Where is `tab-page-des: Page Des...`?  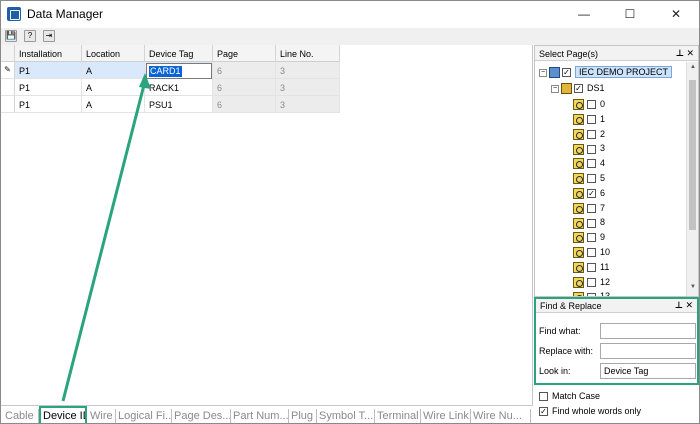
tab-page-des: Page Des... is located at coordinates (201, 416).